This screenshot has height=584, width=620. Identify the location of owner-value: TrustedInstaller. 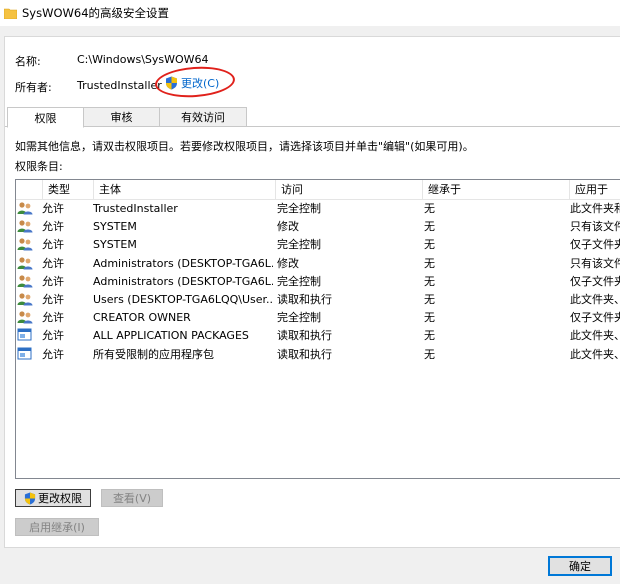
(119, 85).